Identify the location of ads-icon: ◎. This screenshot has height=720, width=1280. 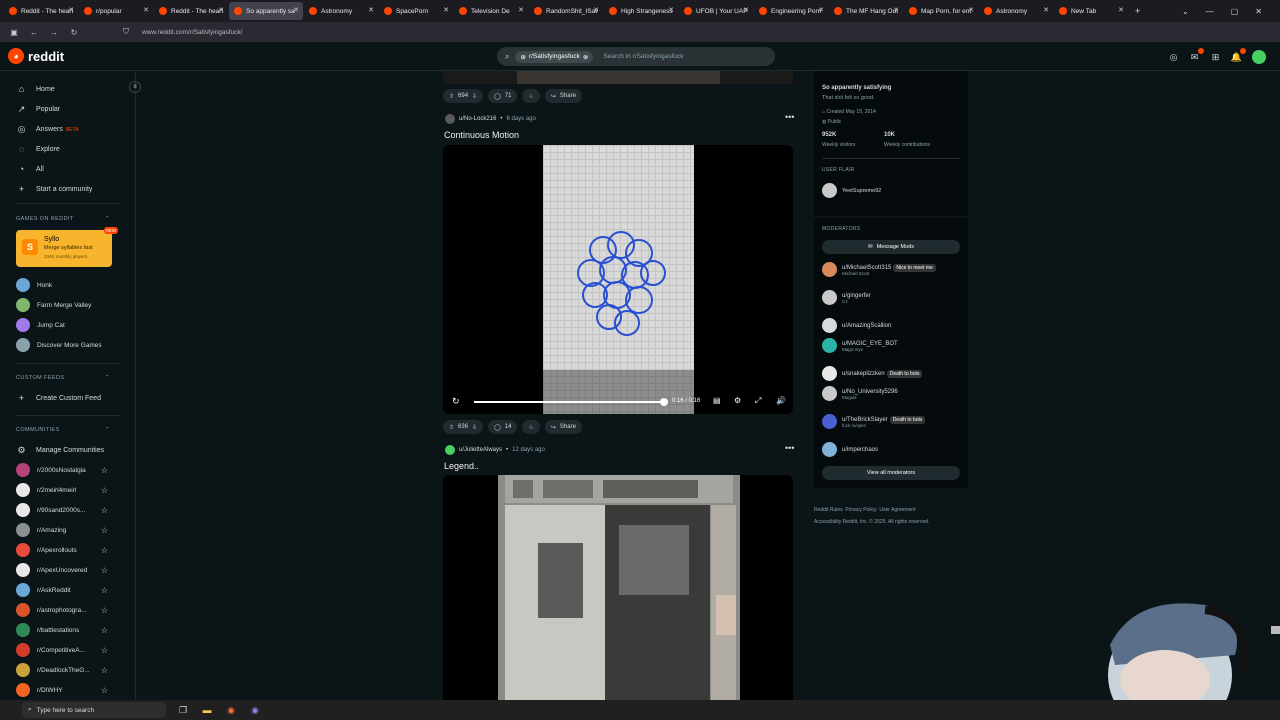
(1173, 57).